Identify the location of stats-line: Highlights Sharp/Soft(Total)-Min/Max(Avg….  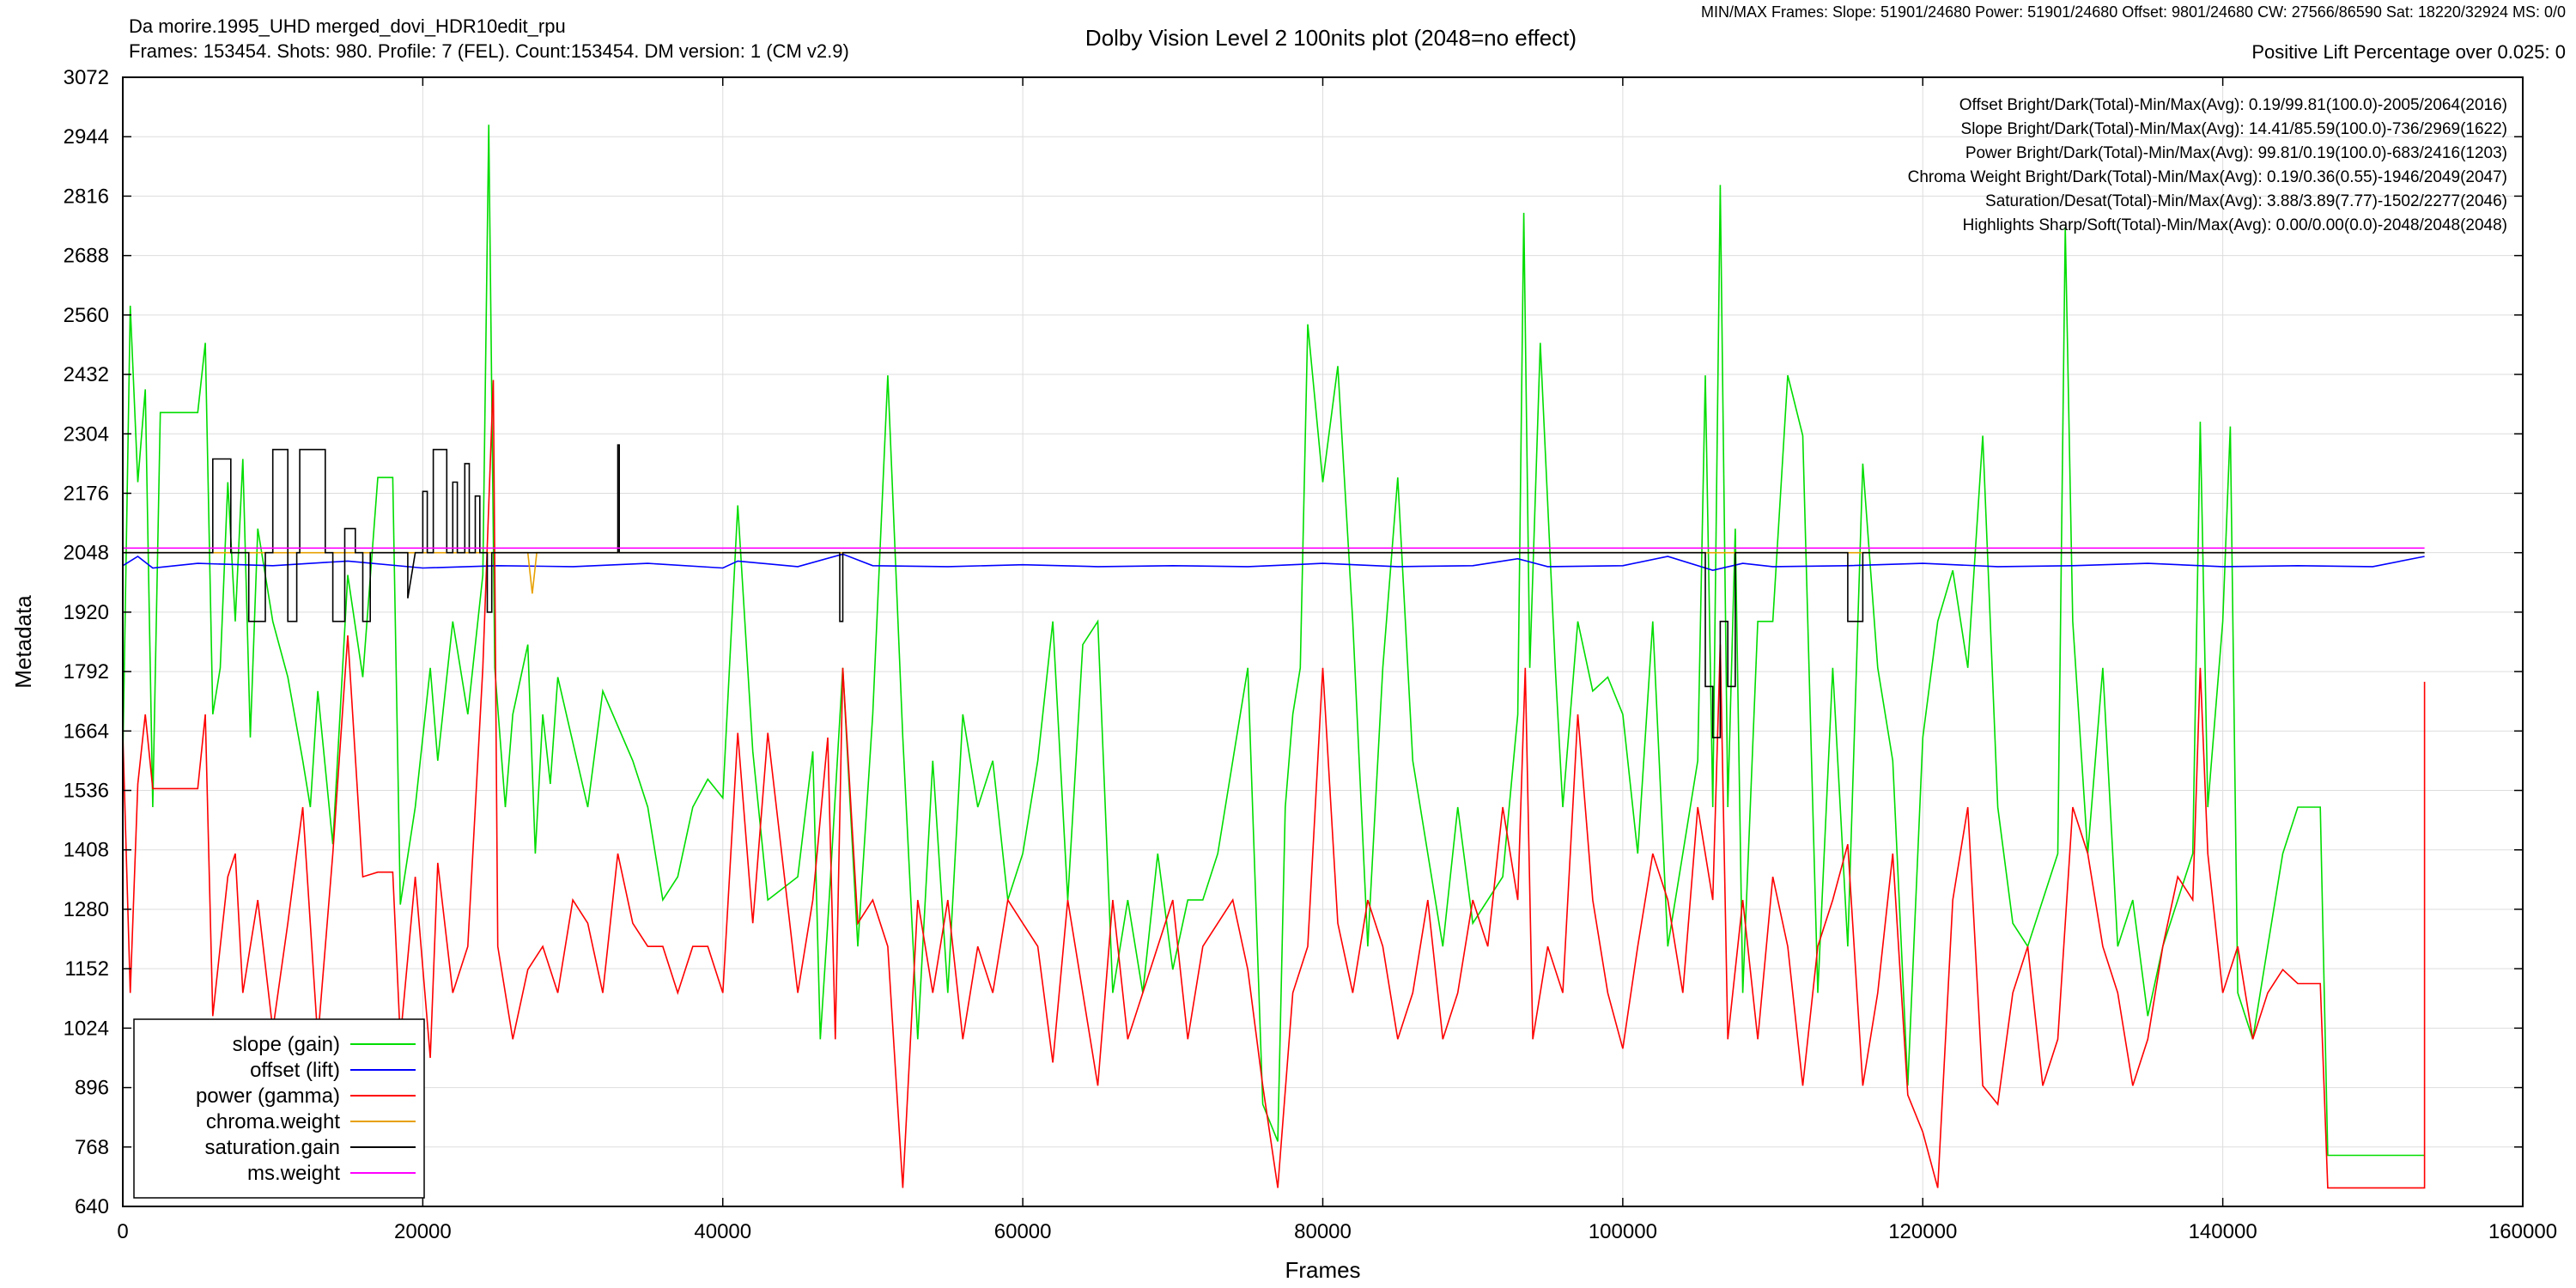
(2235, 225).